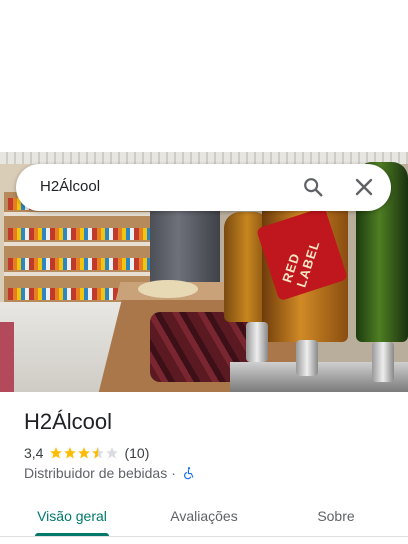 The image size is (408, 544). What do you see at coordinates (168, 289) in the screenshot?
I see `photo-bowl` at bounding box center [168, 289].